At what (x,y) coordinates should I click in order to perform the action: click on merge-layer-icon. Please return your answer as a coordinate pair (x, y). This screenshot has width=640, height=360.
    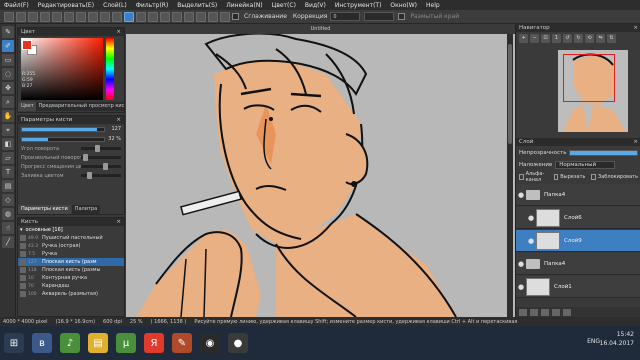
    Looking at the image, I should click on (556, 312).